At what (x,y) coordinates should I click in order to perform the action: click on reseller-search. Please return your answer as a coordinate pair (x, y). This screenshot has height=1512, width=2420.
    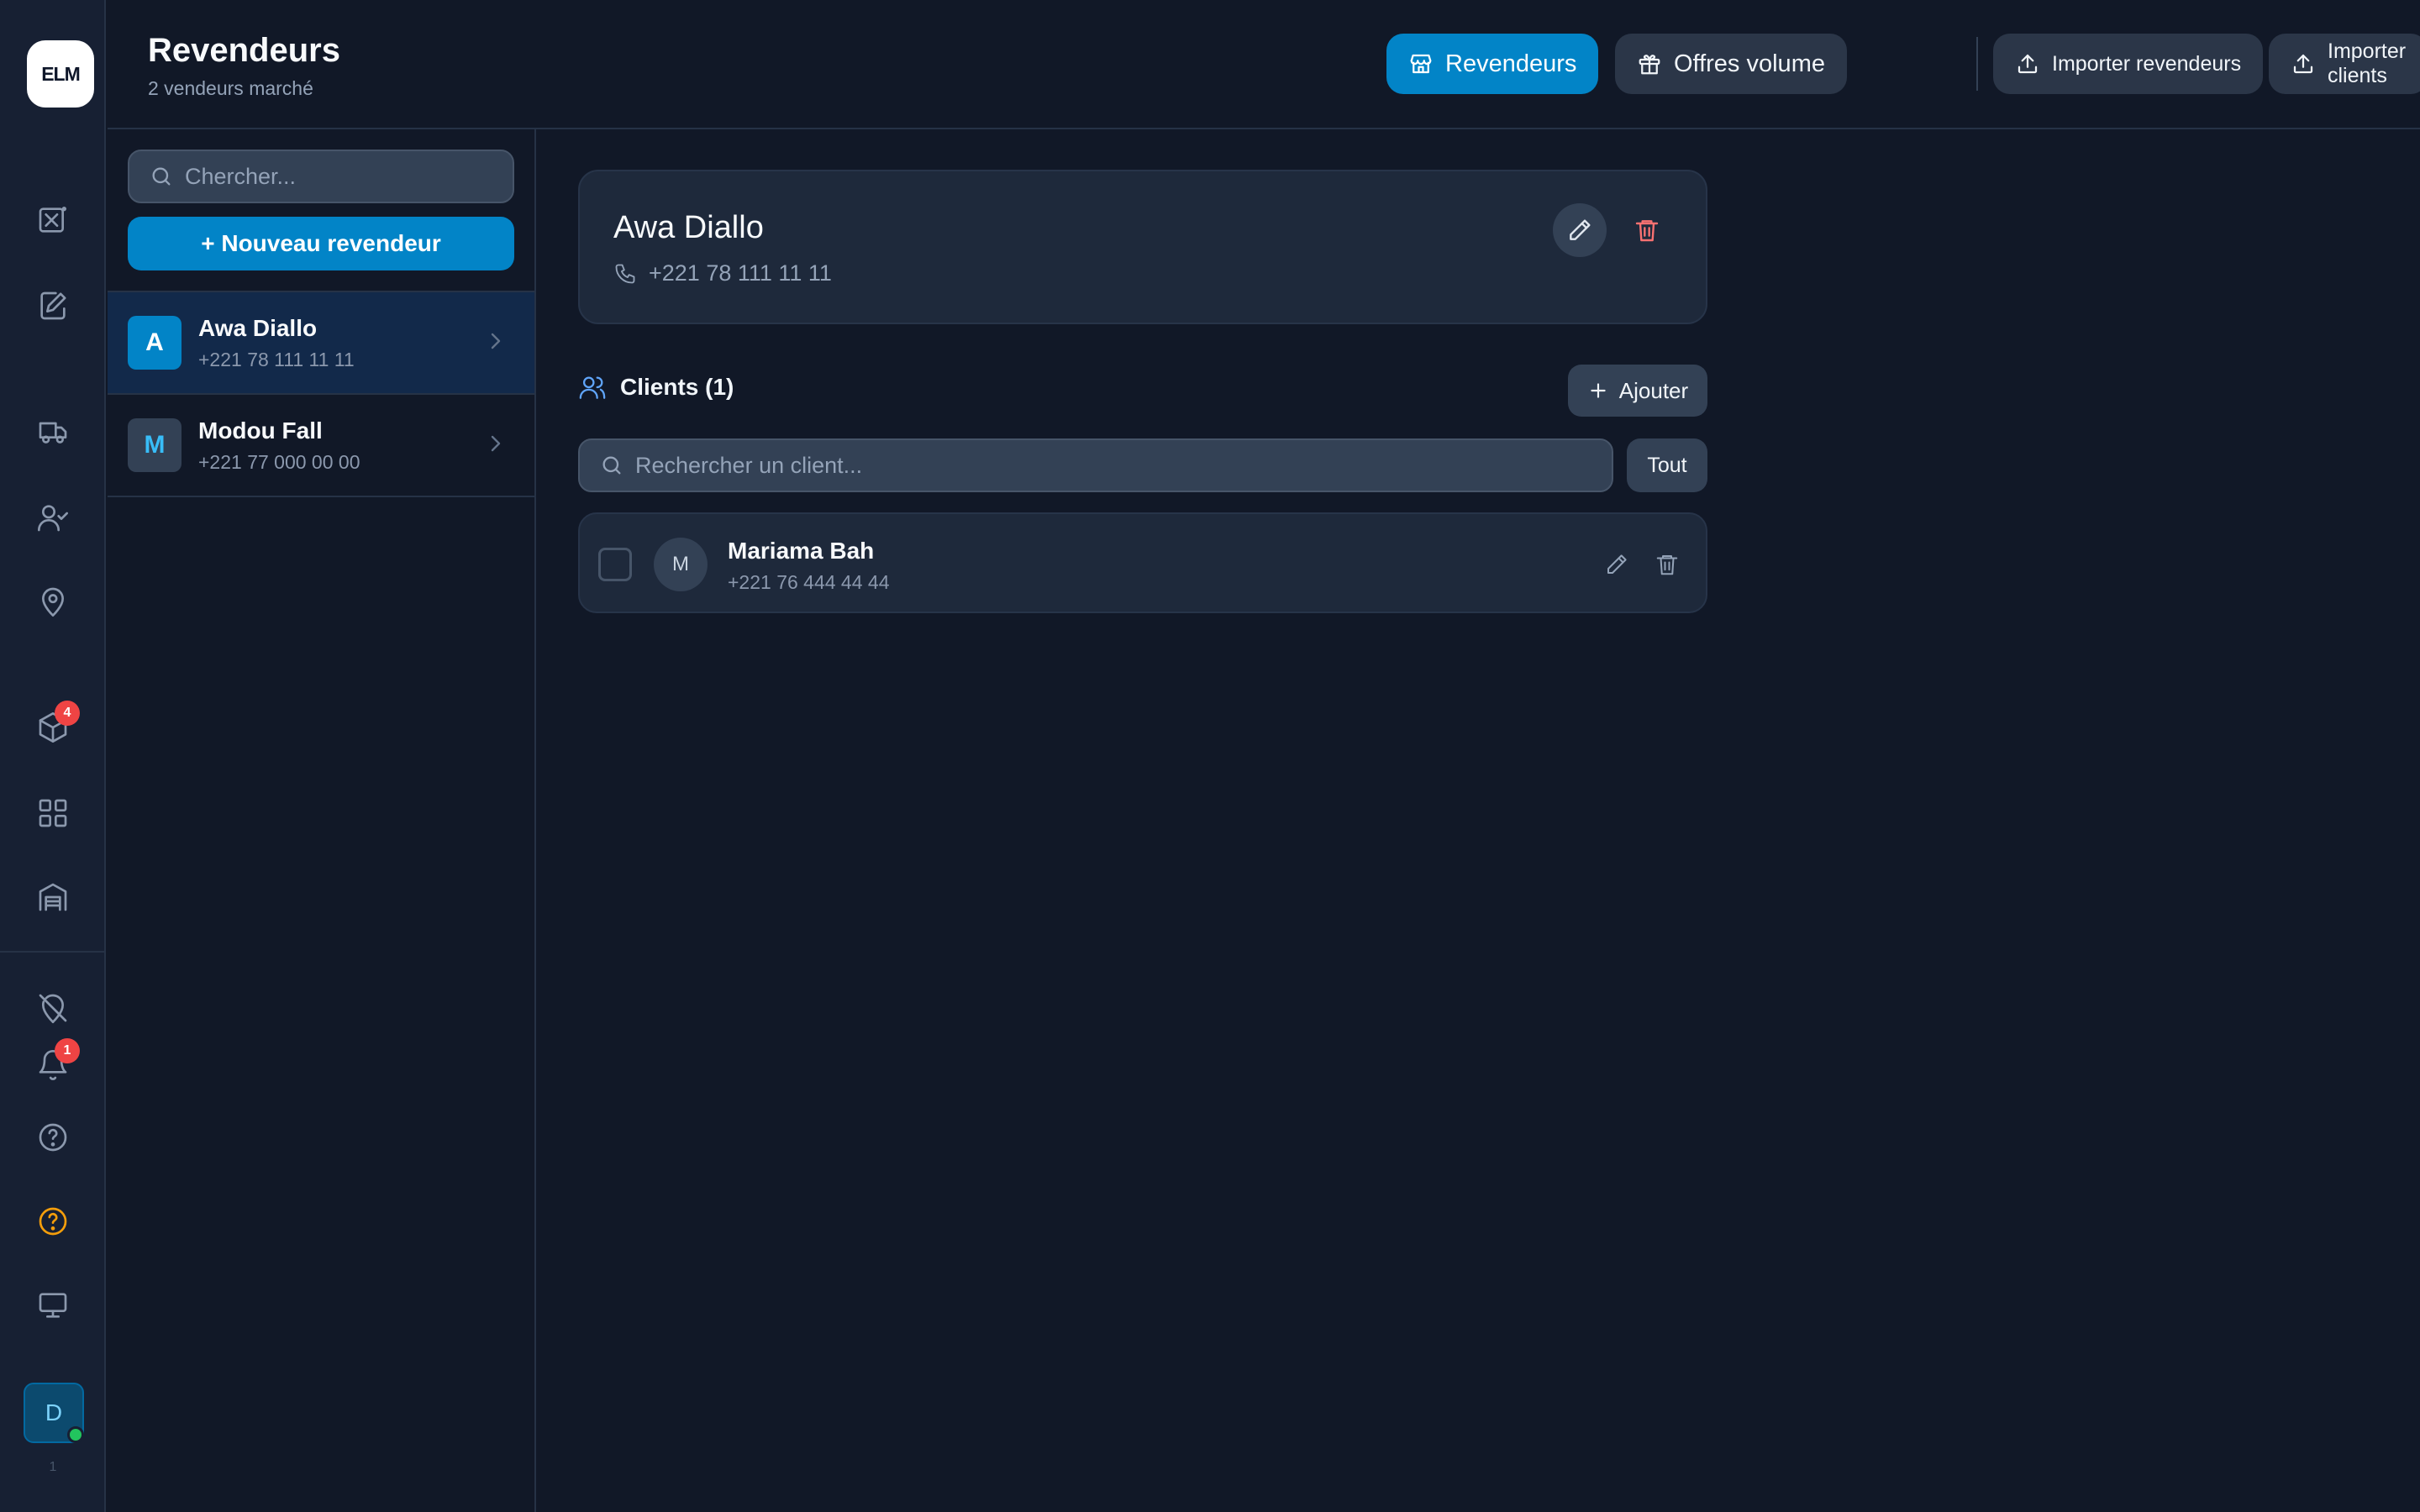
    Looking at the image, I should click on (321, 176).